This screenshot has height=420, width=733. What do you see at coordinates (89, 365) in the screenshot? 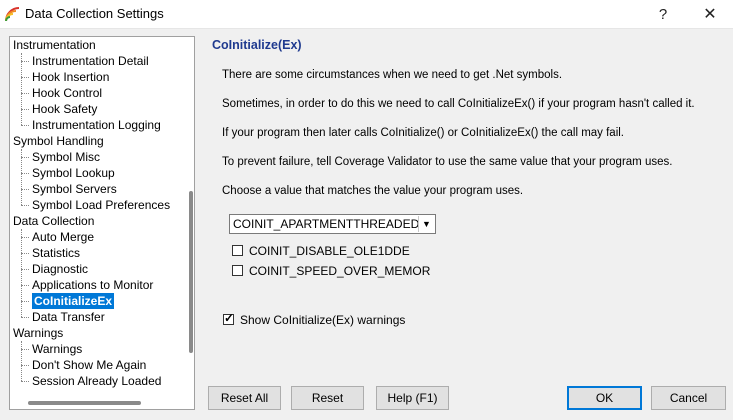
I see `tree-item-label: Don't Show Me Again` at bounding box center [89, 365].